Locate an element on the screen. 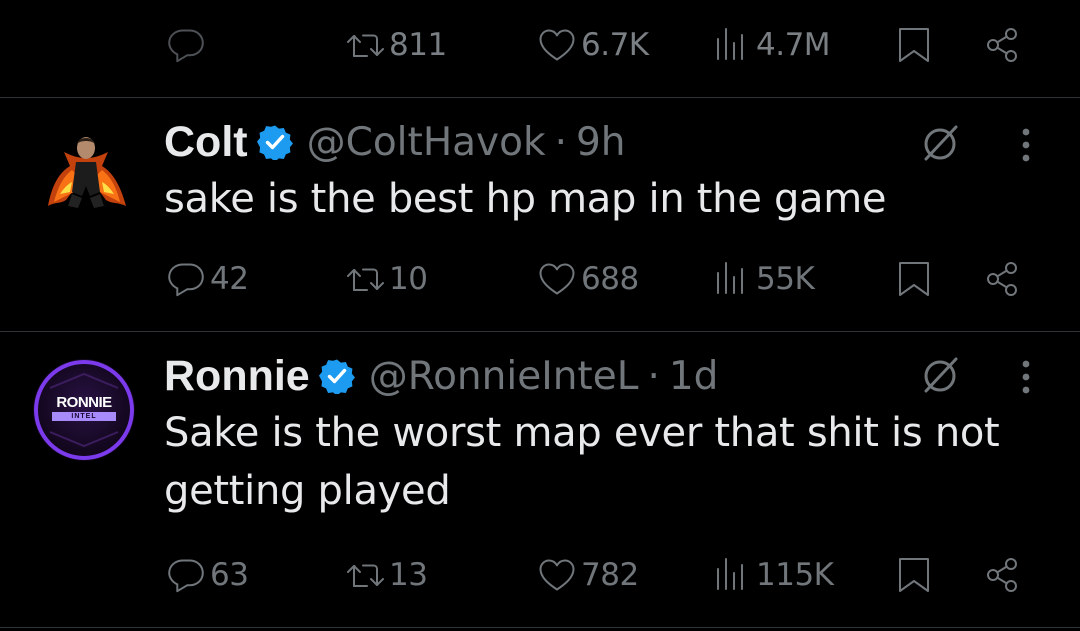 This screenshot has width=1080, height=631. action-bar: 811 6.7K 4.7M is located at coordinates (540, 45).